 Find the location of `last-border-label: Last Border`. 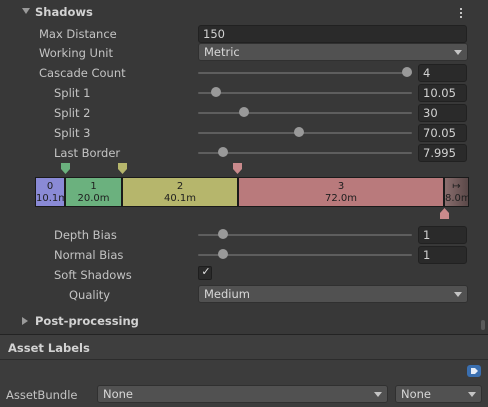

last-border-label: Last Border is located at coordinates (87, 153).